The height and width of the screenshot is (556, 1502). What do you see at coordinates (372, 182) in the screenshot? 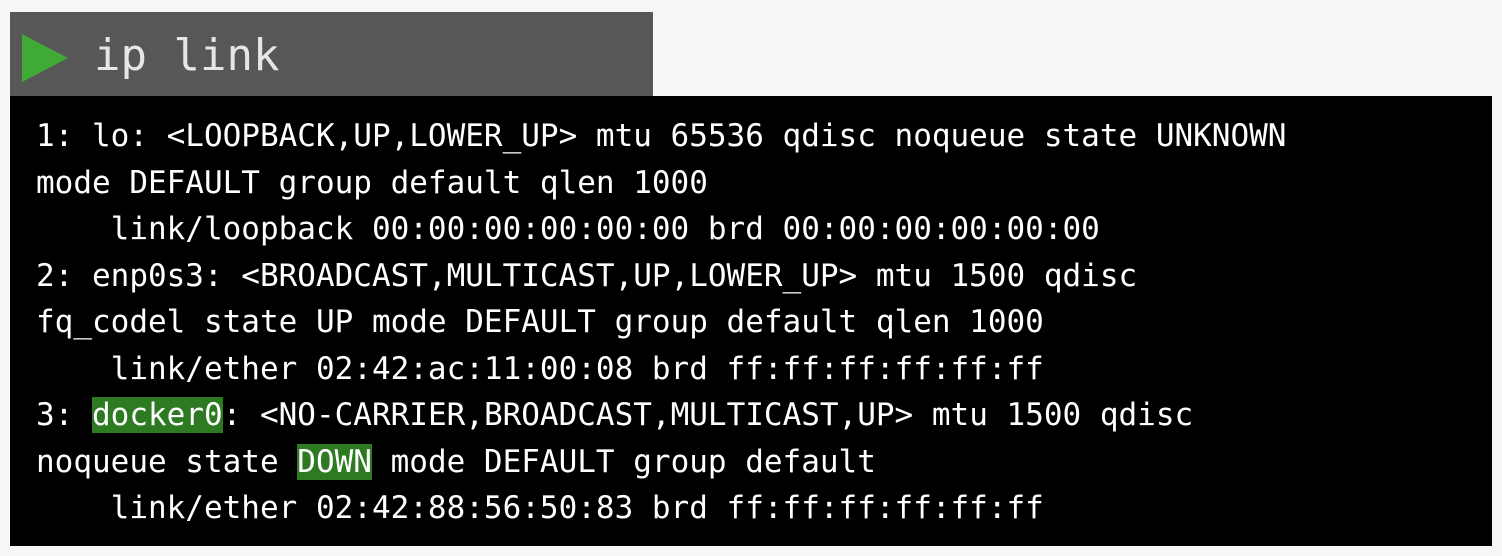
I see `output-line-2: mode DEFAULT group default qlen 1000` at bounding box center [372, 182].